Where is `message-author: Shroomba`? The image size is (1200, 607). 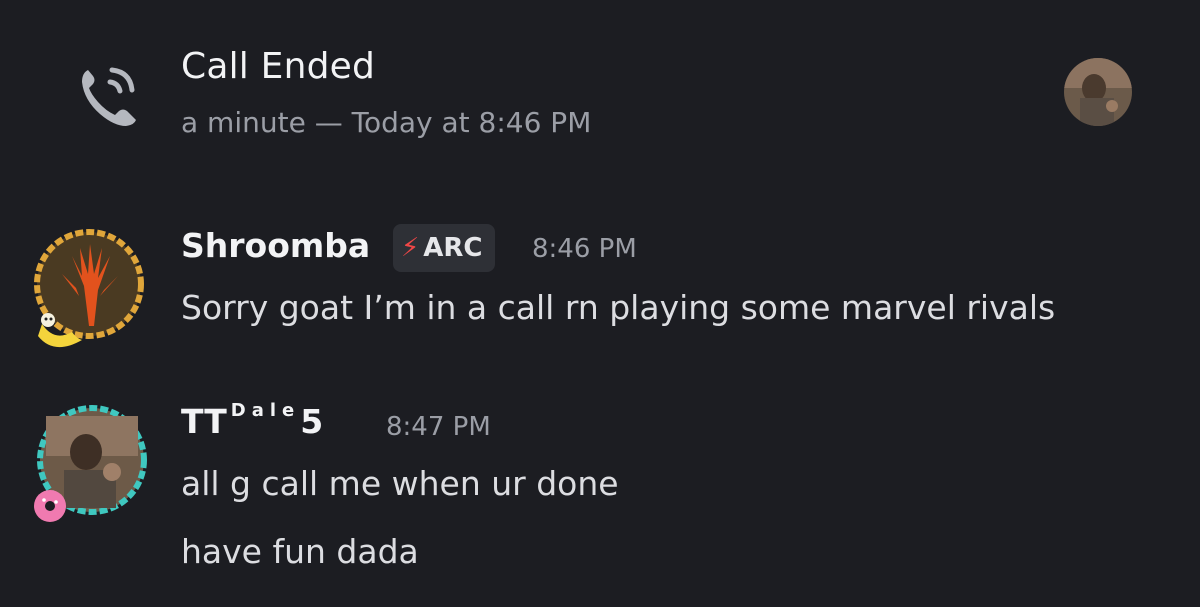
message-author: Shroomba is located at coordinates (275, 245).